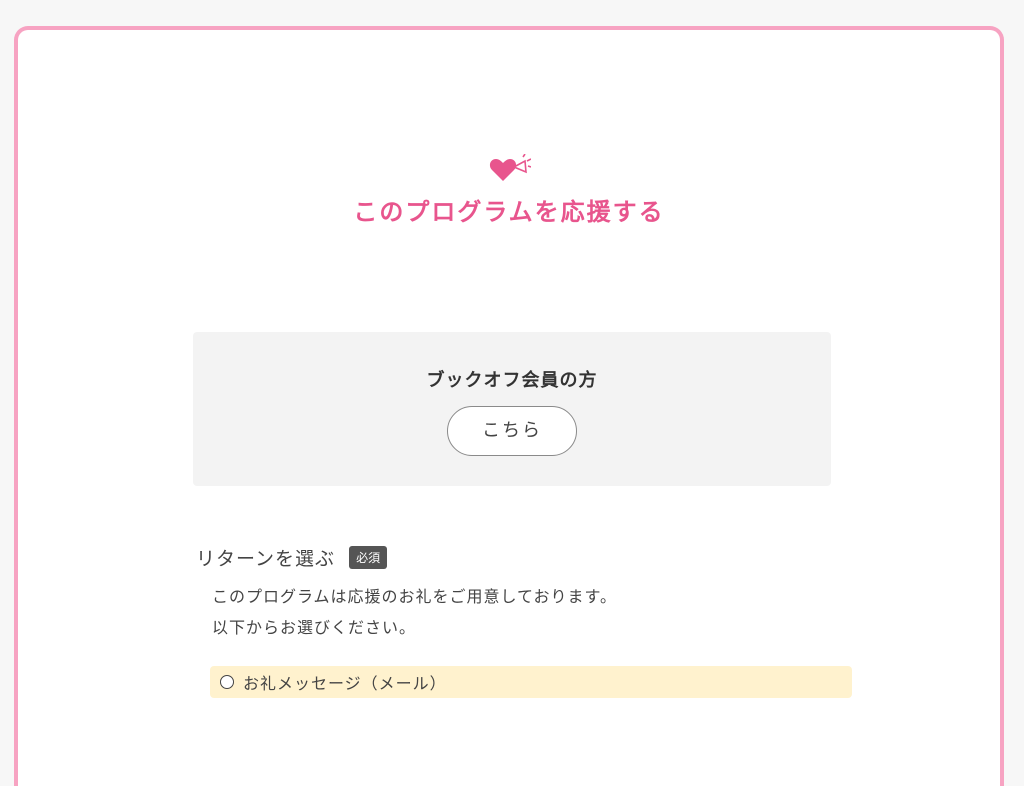 Image resolution: width=1024 pixels, height=786 pixels. I want to click on heart-megaphone-icon, so click(510, 167).